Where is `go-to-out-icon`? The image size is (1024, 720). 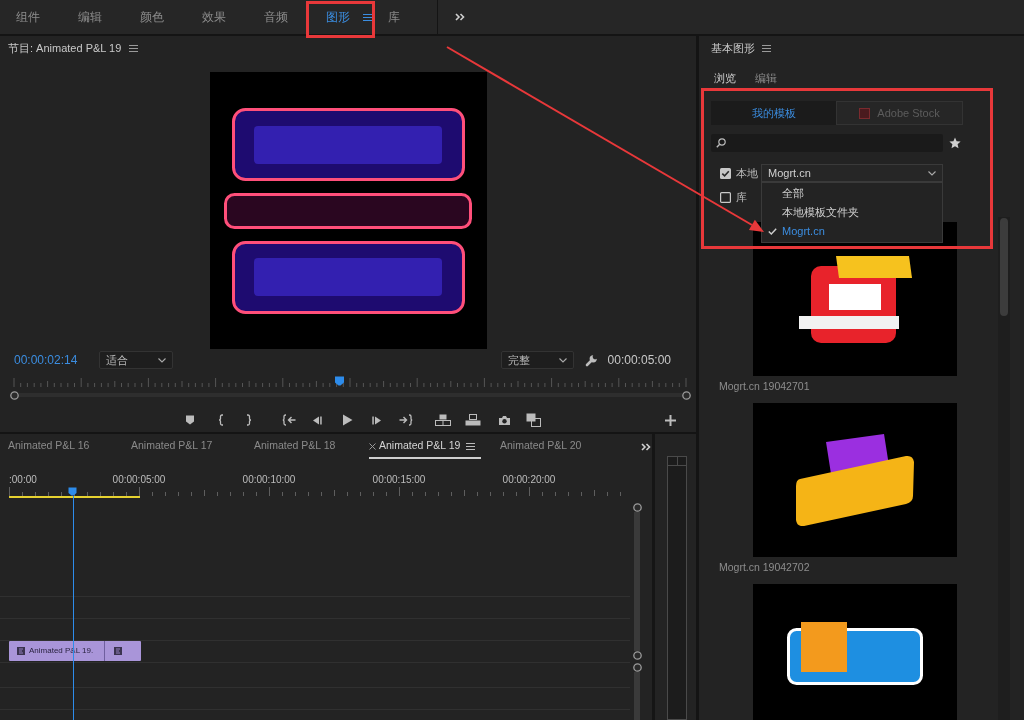 go-to-out-icon is located at coordinates (406, 420).